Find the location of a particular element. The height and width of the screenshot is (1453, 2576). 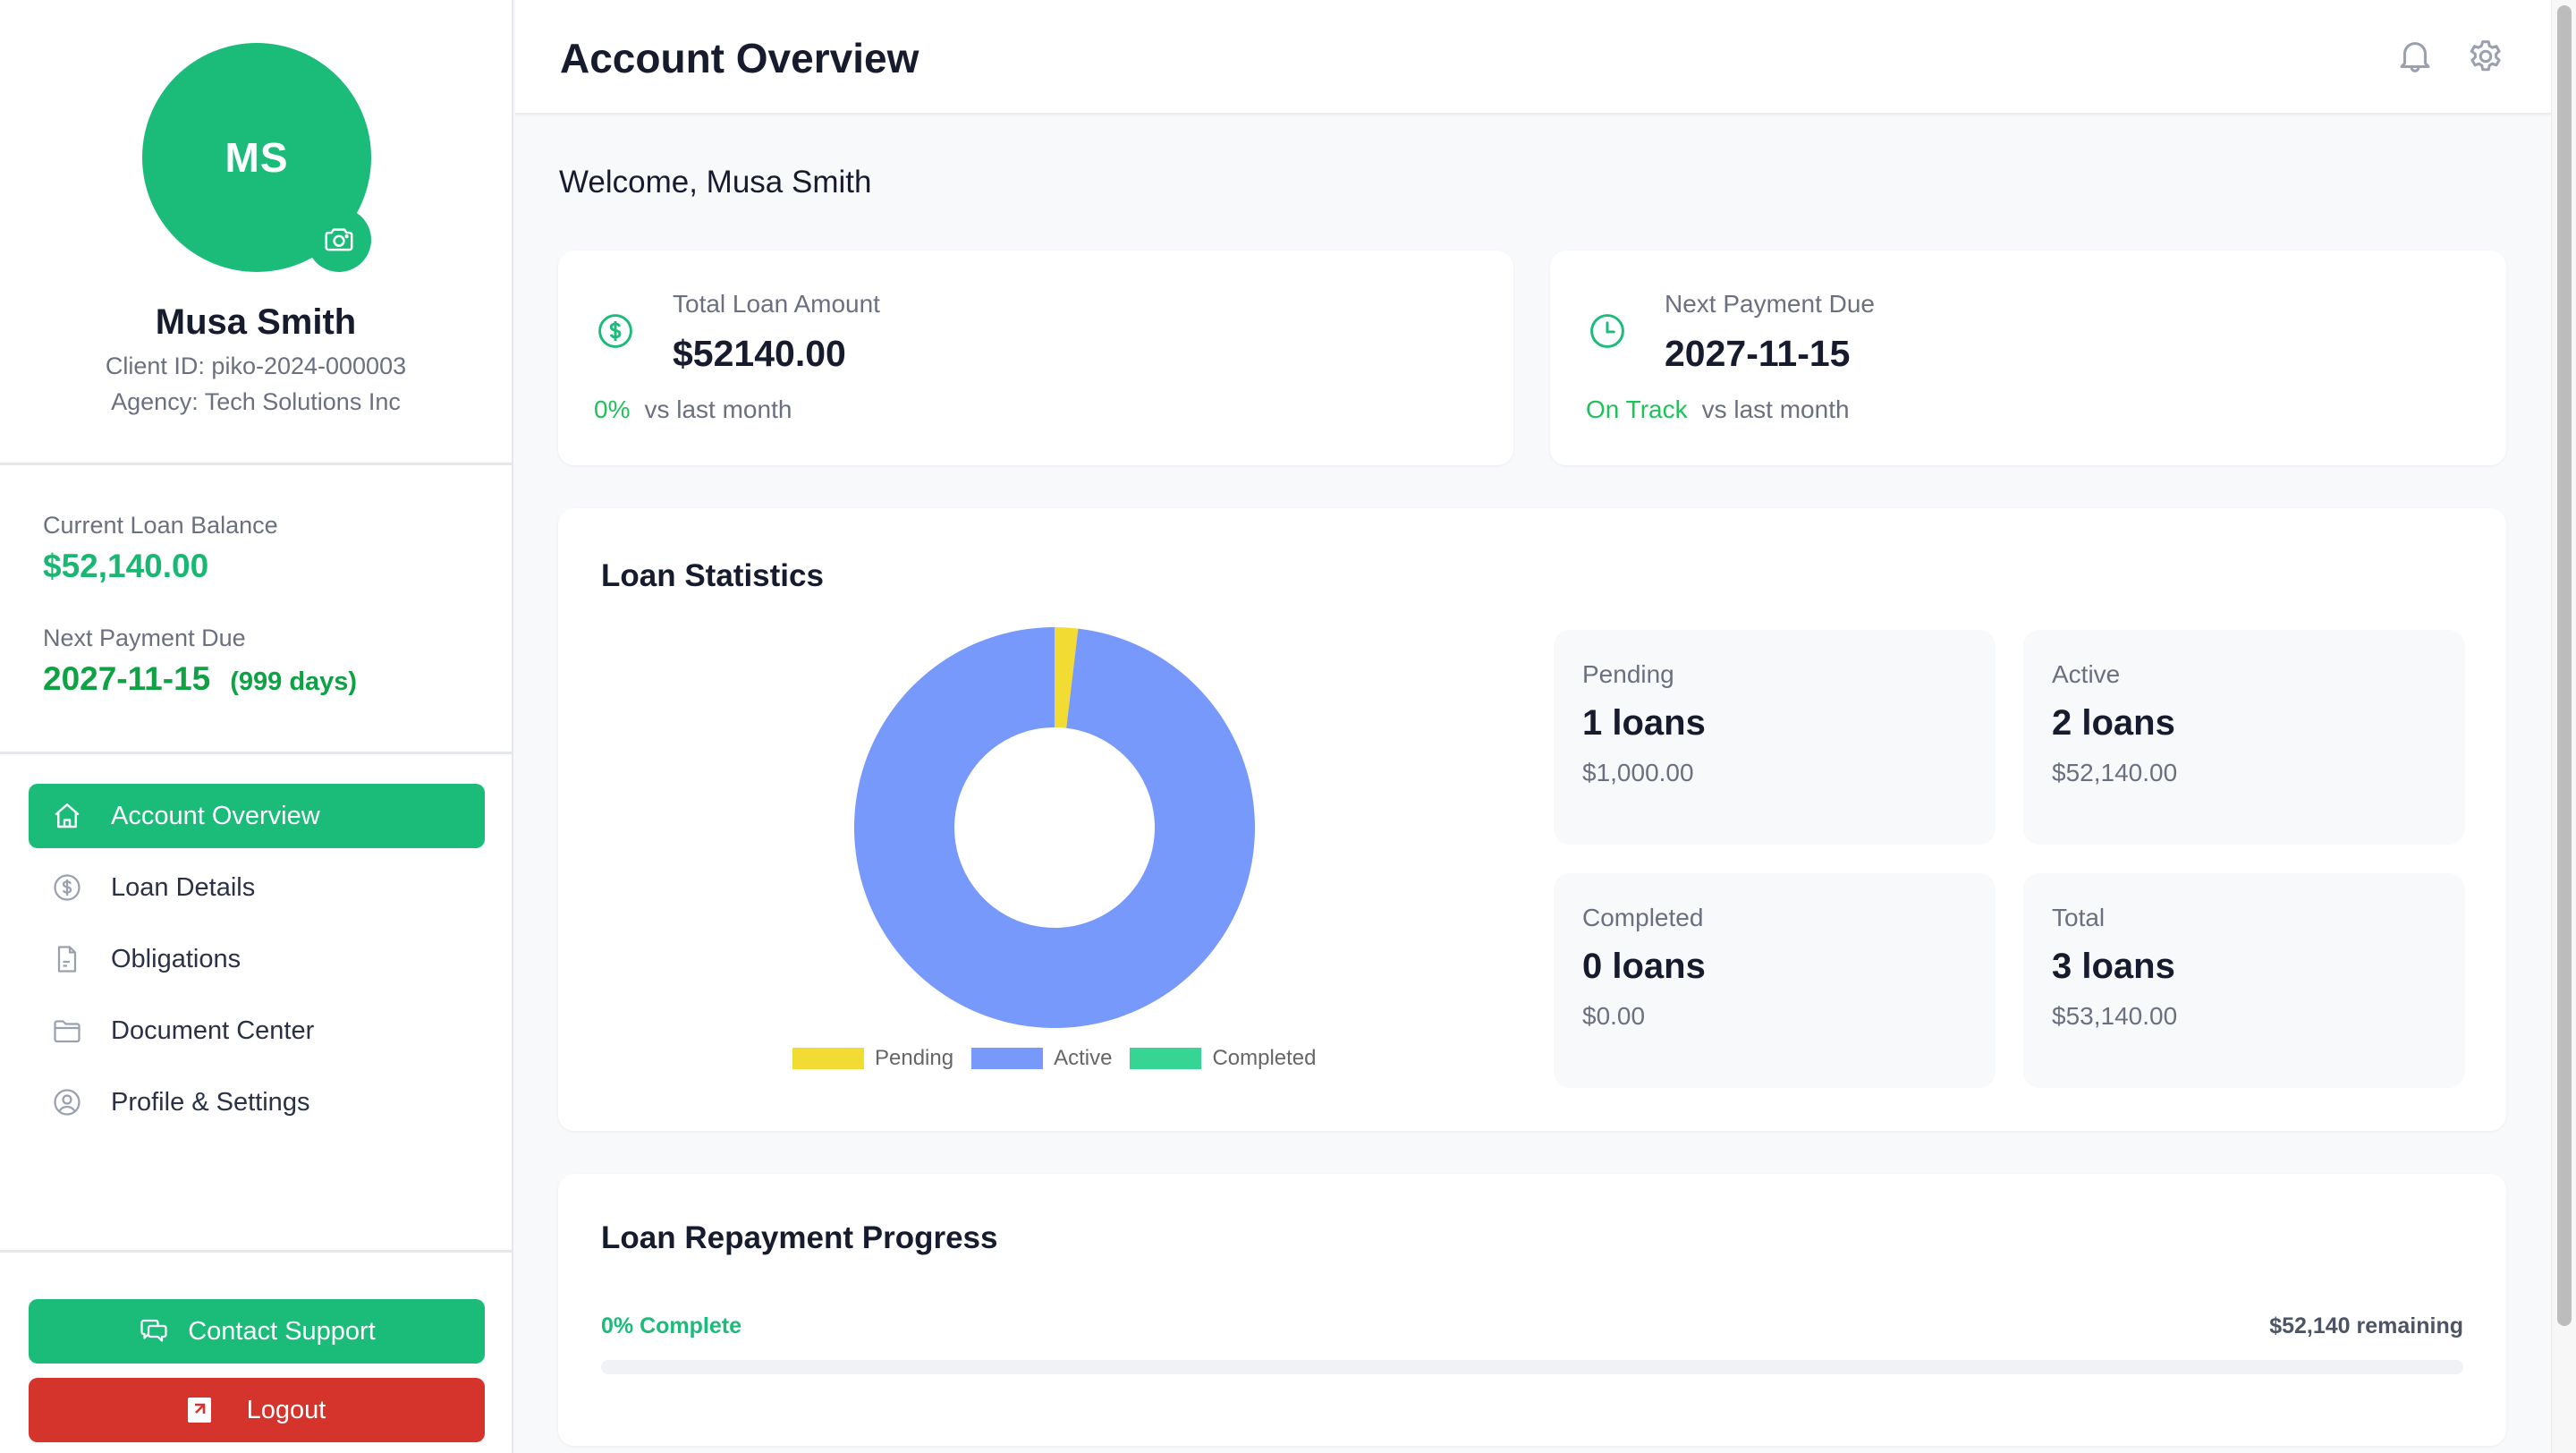

clock-icon is located at coordinates (1607, 331).